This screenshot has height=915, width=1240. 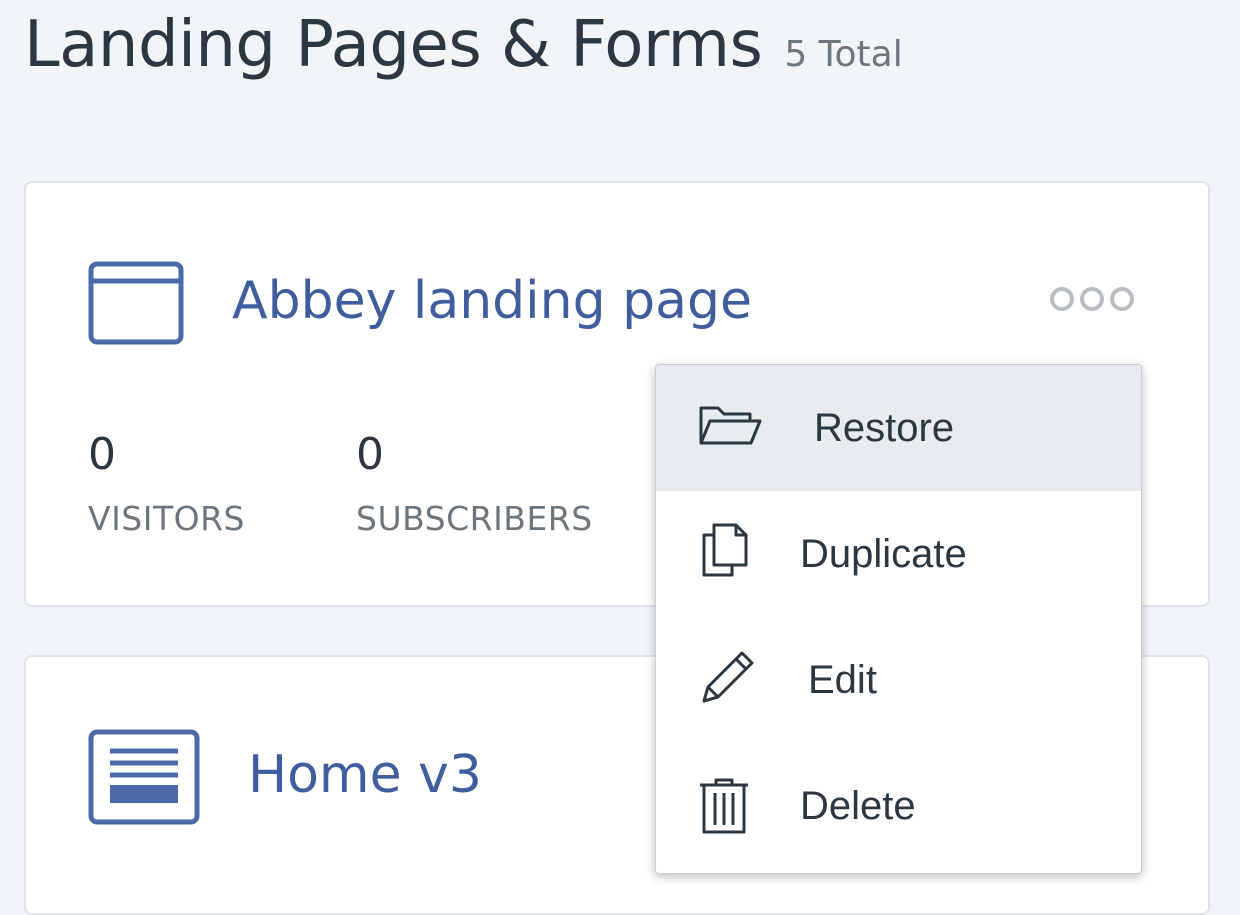 What do you see at coordinates (474, 484) in the screenshot?
I see `subscribers-stat: 0 SUBSCRIBERS` at bounding box center [474, 484].